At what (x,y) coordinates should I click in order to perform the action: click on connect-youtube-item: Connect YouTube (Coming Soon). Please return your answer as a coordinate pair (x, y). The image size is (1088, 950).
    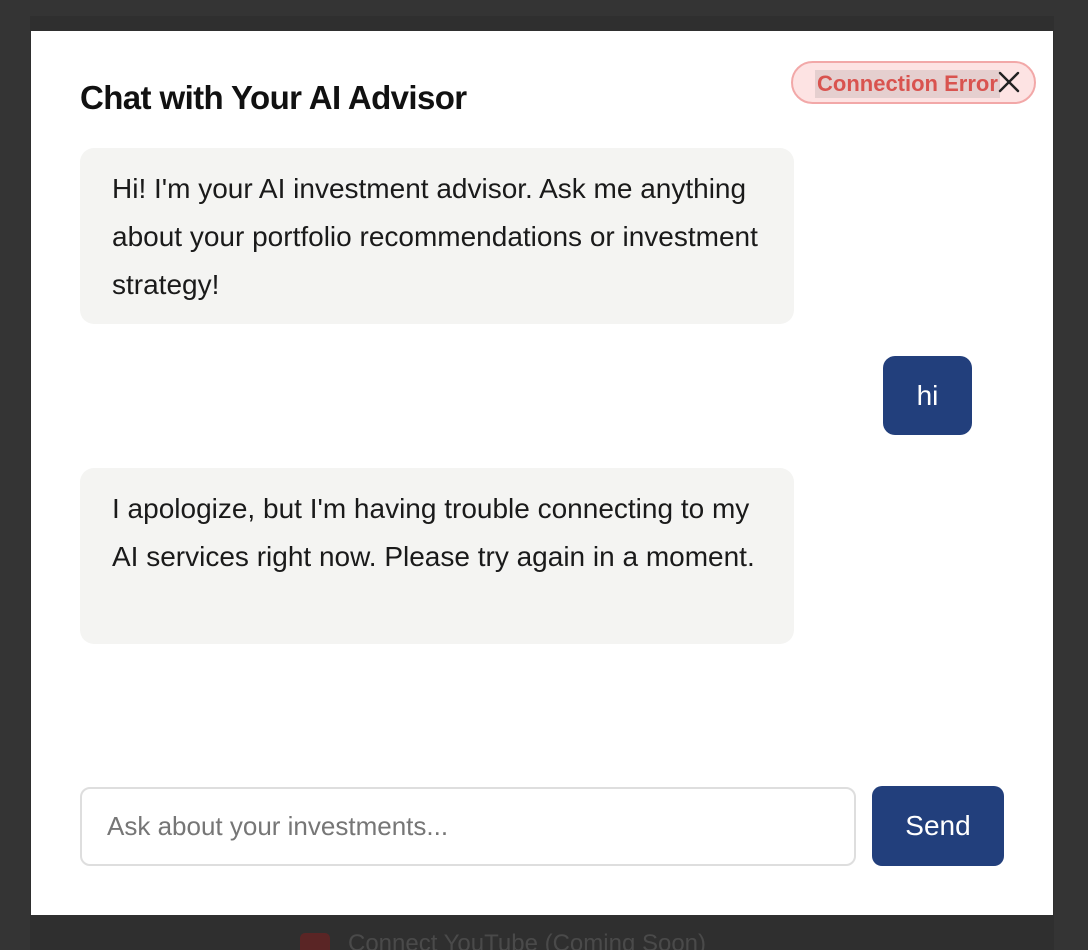
    Looking at the image, I should click on (503, 940).